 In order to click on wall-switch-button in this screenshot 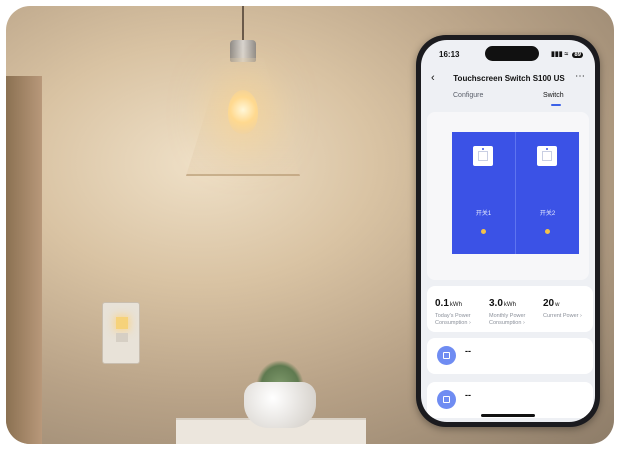, I will do `click(122, 337)`.